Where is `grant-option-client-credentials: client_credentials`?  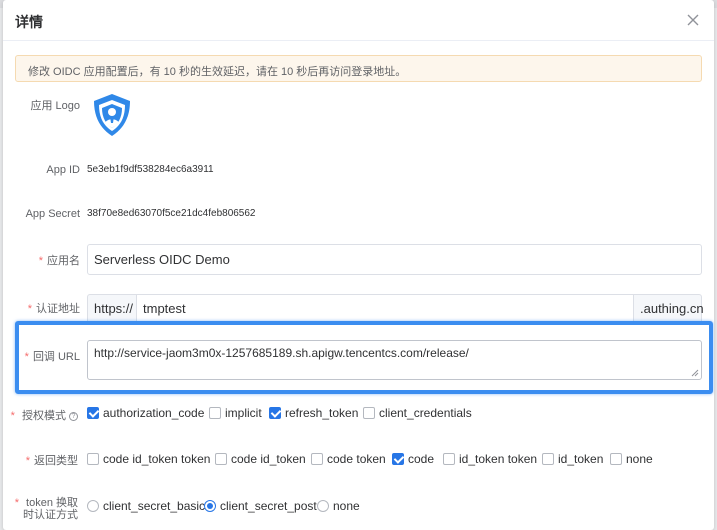 grant-option-client-credentials: client_credentials is located at coordinates (417, 413).